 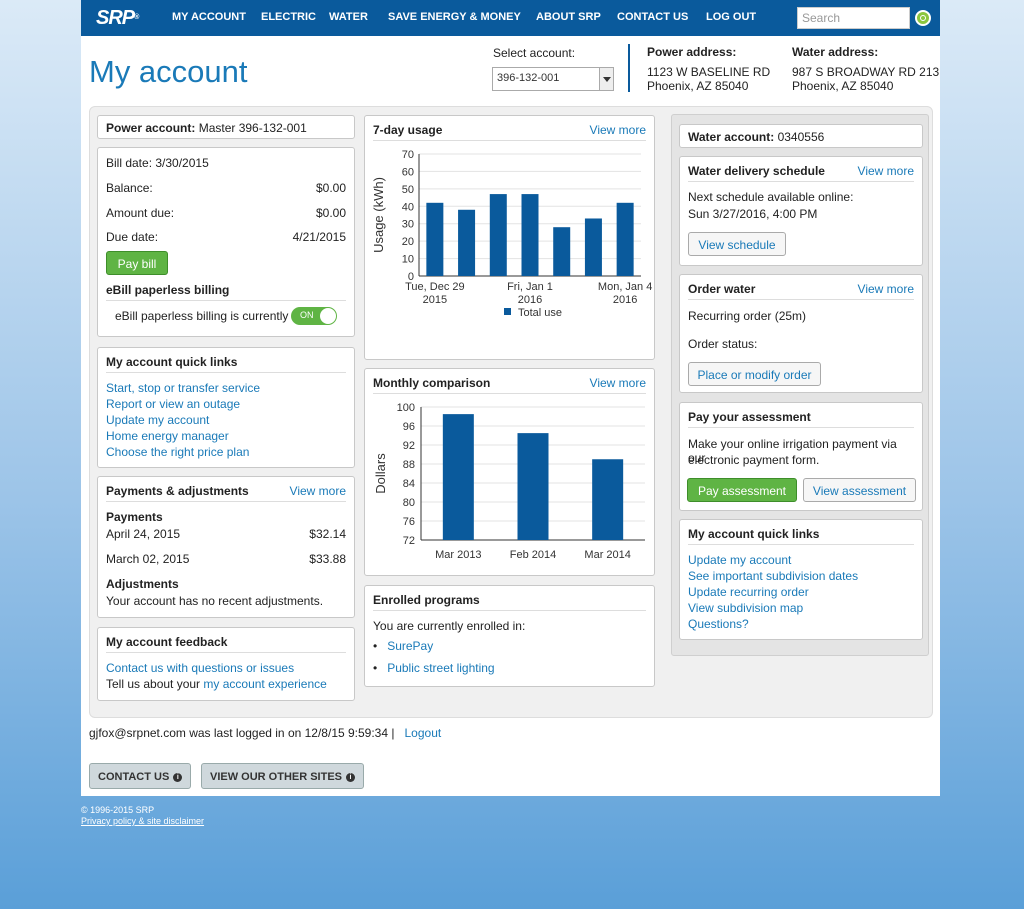 I want to click on search-input: Search, so click(x=853, y=18).